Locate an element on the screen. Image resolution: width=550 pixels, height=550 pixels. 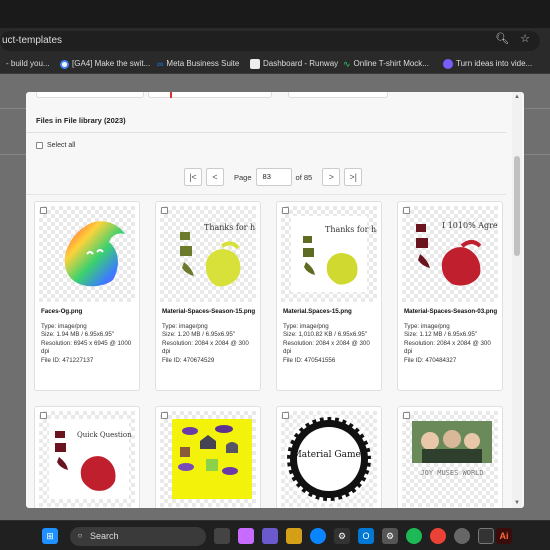
google-icon is located at coordinates (64, 64).